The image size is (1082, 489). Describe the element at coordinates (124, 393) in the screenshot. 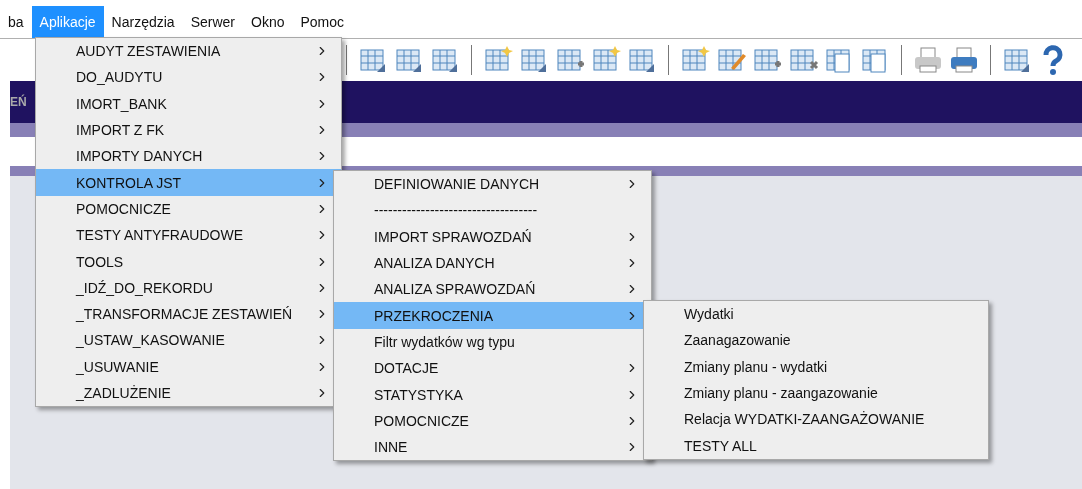

I see `menu-item-label: _ZADLUŻENIE` at that location.